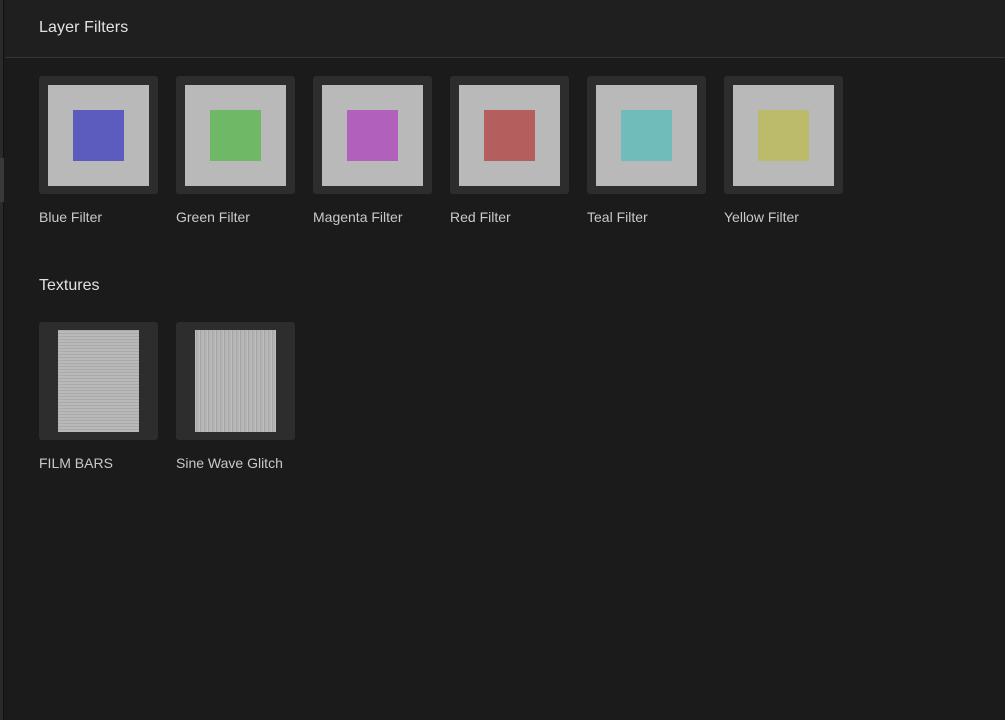 This screenshot has height=720, width=1005. What do you see at coordinates (761, 217) in the screenshot?
I see `filter-label: Yellow Filter` at bounding box center [761, 217].